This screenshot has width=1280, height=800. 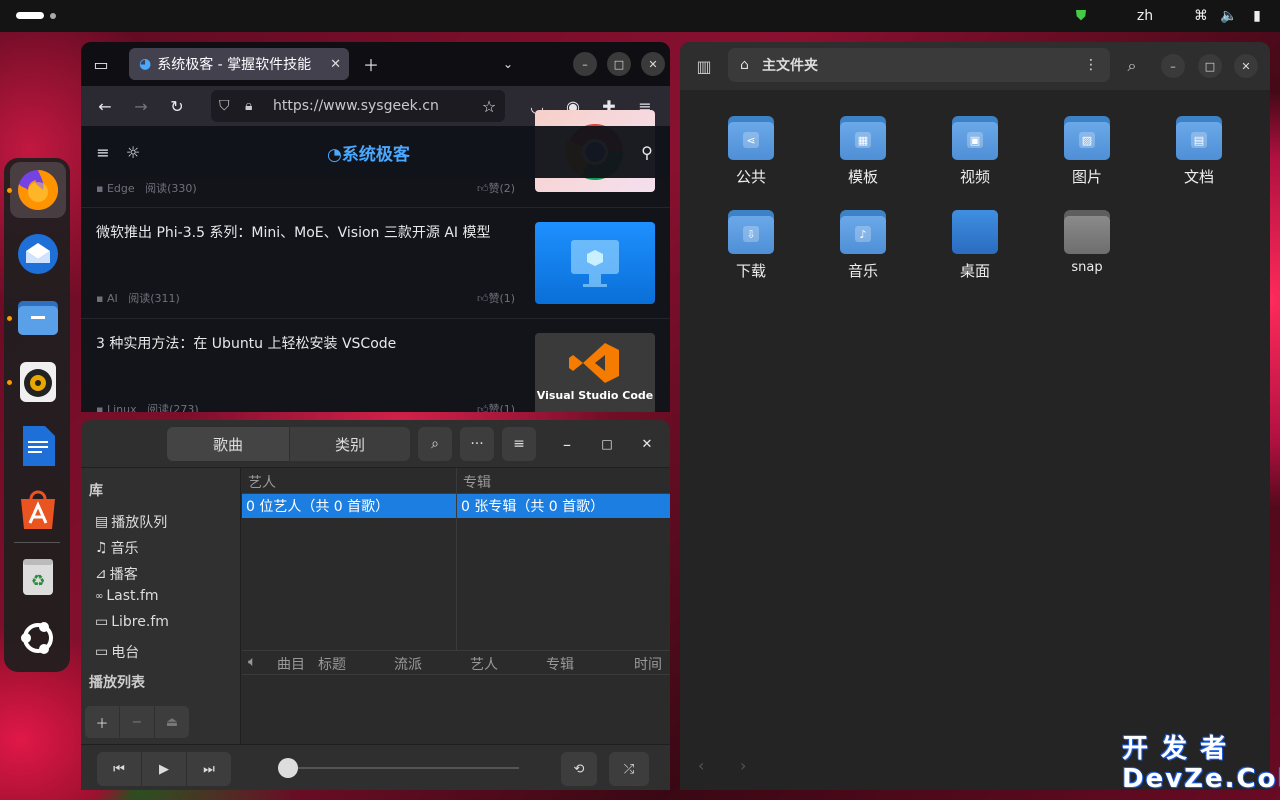 I want to click on app-menu-icon: ≡, so click(x=519, y=444).